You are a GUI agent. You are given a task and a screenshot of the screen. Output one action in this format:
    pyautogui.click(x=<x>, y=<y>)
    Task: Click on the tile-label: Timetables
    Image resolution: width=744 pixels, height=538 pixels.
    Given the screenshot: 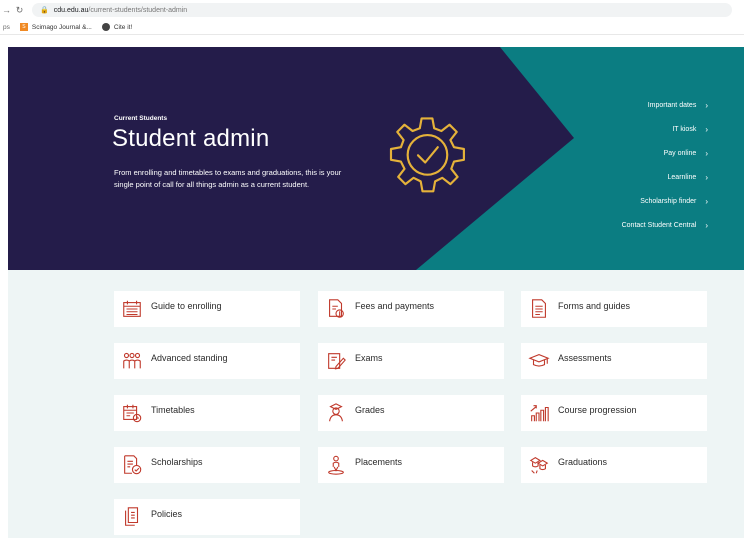 What is the action you would take?
    pyautogui.click(x=173, y=410)
    